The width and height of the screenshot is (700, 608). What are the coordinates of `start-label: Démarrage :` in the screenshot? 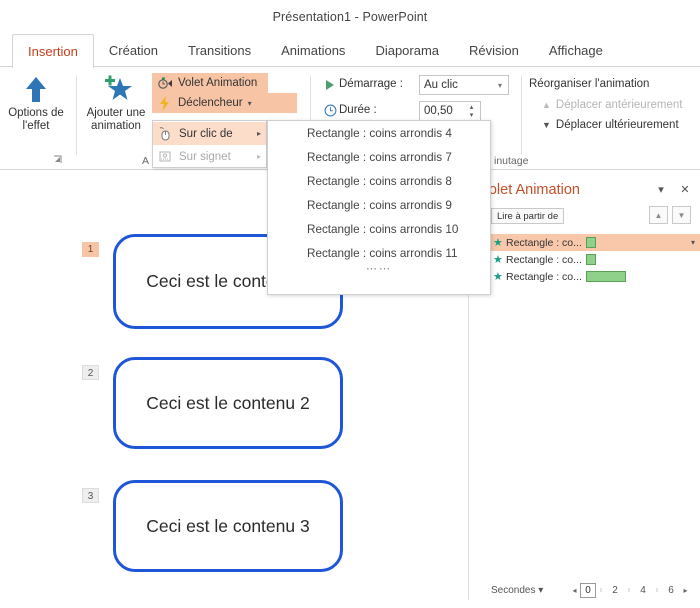 It's located at (371, 84).